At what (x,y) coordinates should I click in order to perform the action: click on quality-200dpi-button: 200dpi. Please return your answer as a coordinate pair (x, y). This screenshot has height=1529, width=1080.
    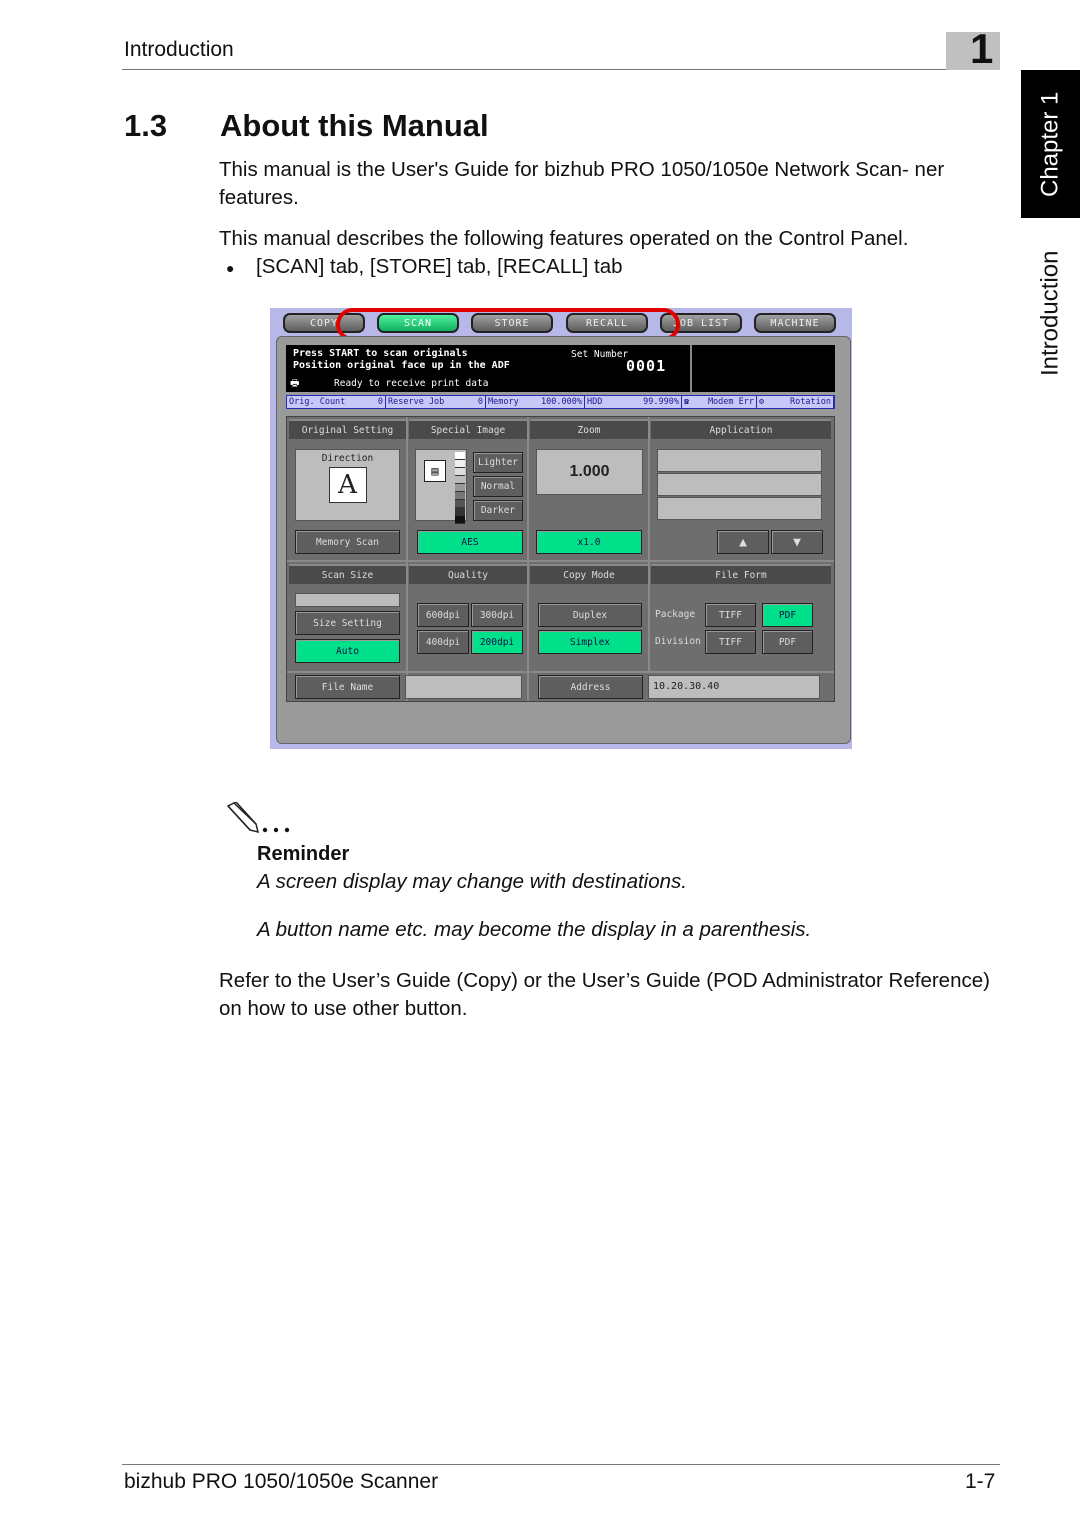
    Looking at the image, I should click on (497, 642).